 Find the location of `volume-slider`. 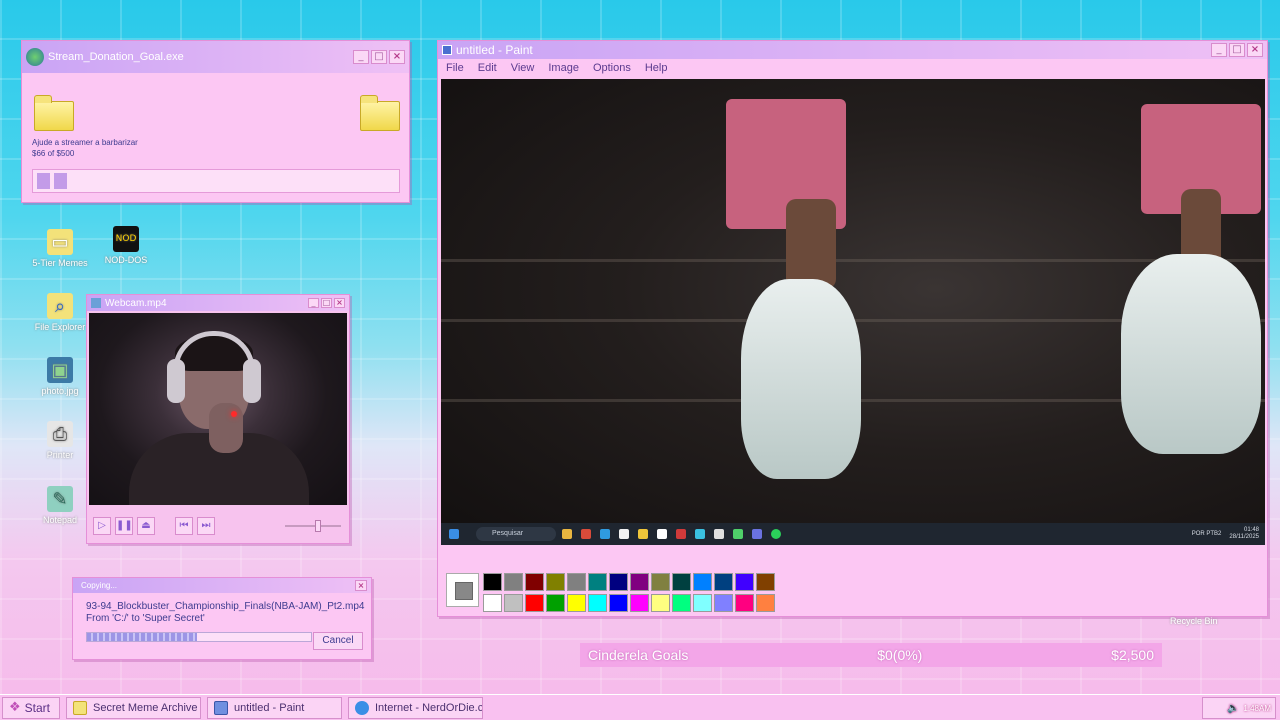

volume-slider is located at coordinates (313, 526).